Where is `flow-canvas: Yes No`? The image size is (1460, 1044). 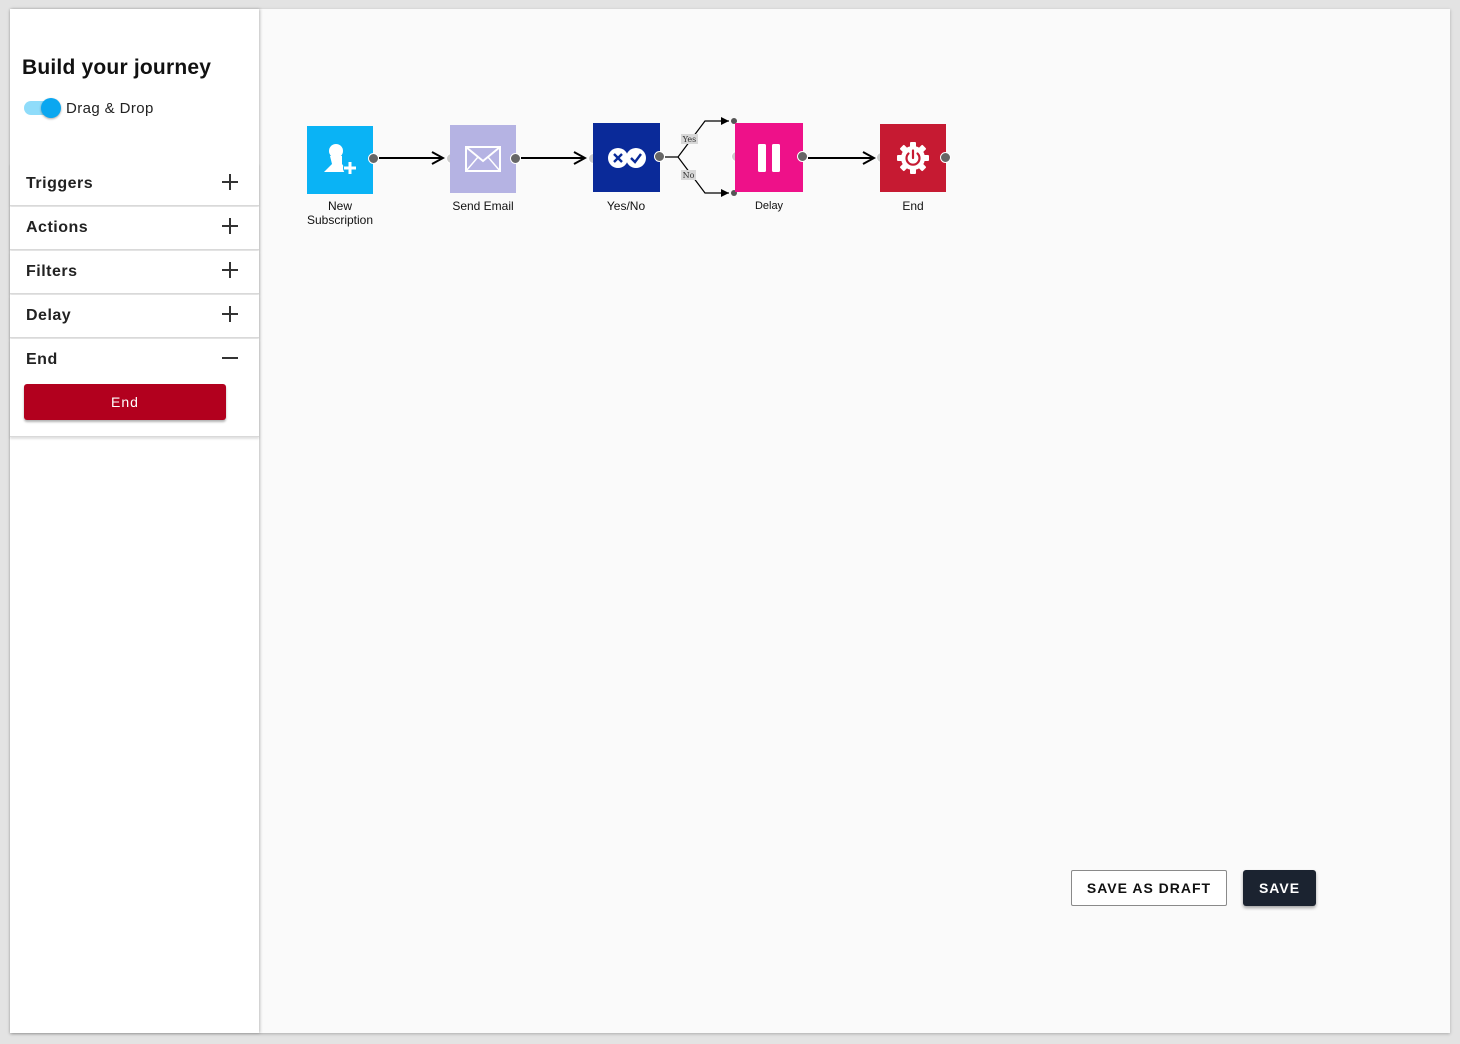
flow-canvas: Yes No is located at coordinates (914, 157).